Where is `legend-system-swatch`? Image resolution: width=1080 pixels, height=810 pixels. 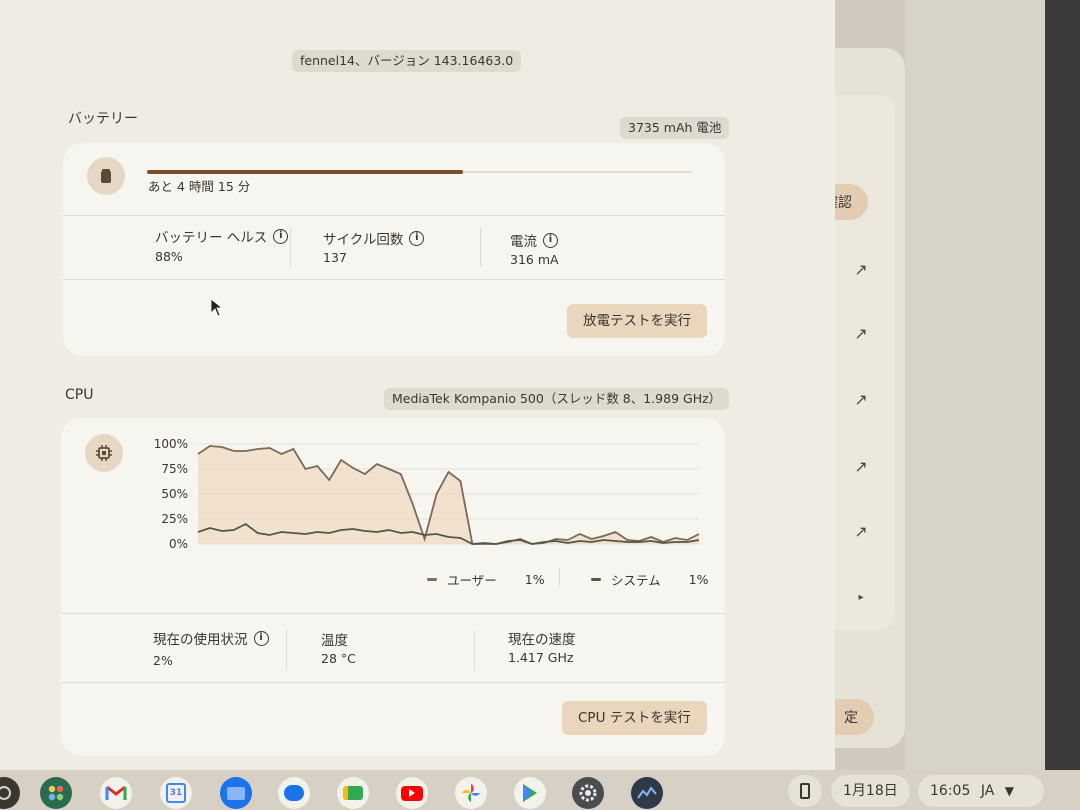 legend-system-swatch is located at coordinates (596, 579).